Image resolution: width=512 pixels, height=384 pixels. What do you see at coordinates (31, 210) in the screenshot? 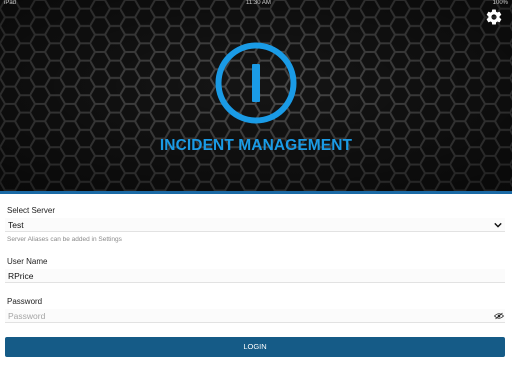
I see `server-label: Select Server` at bounding box center [31, 210].